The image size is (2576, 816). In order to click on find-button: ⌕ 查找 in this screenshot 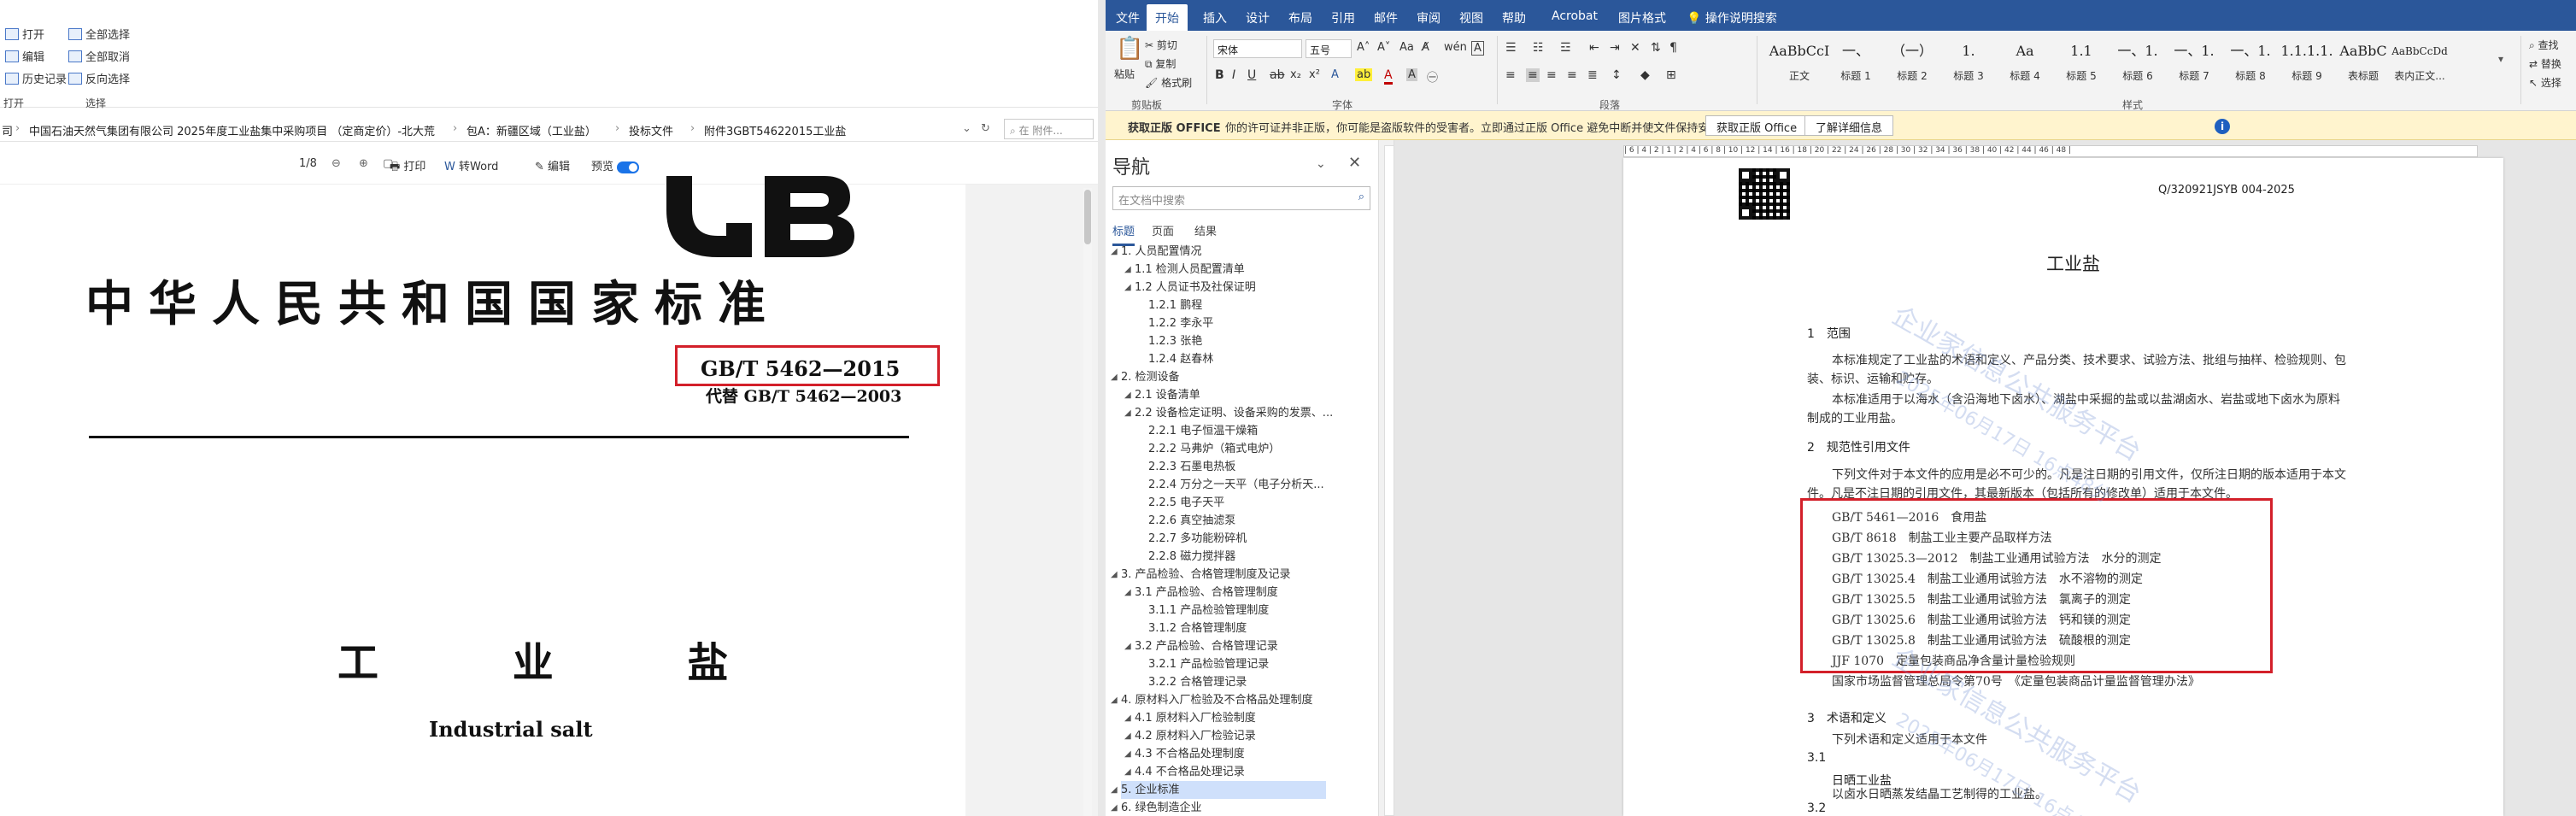, I will do `click(2544, 45)`.